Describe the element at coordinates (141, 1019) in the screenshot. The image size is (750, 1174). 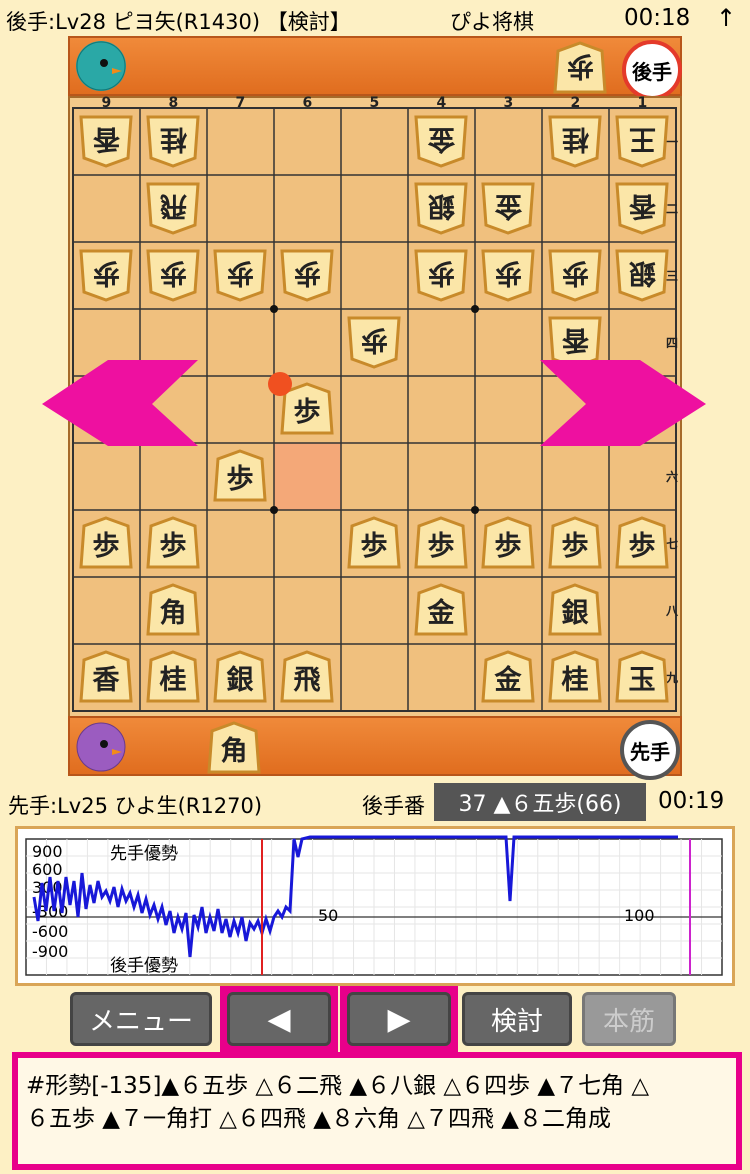
I see `menu-button: メニュー` at that location.